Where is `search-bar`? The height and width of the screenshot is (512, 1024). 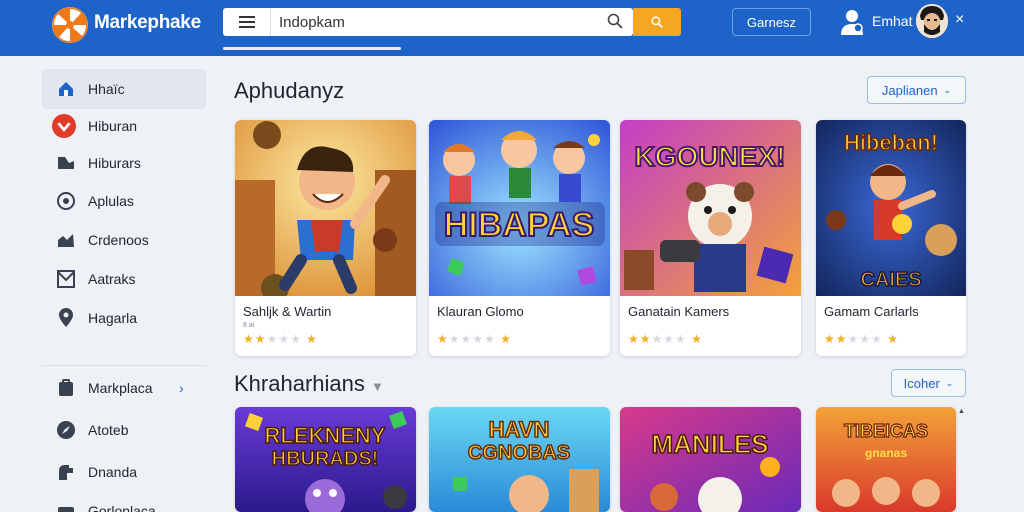
search-bar is located at coordinates (428, 22).